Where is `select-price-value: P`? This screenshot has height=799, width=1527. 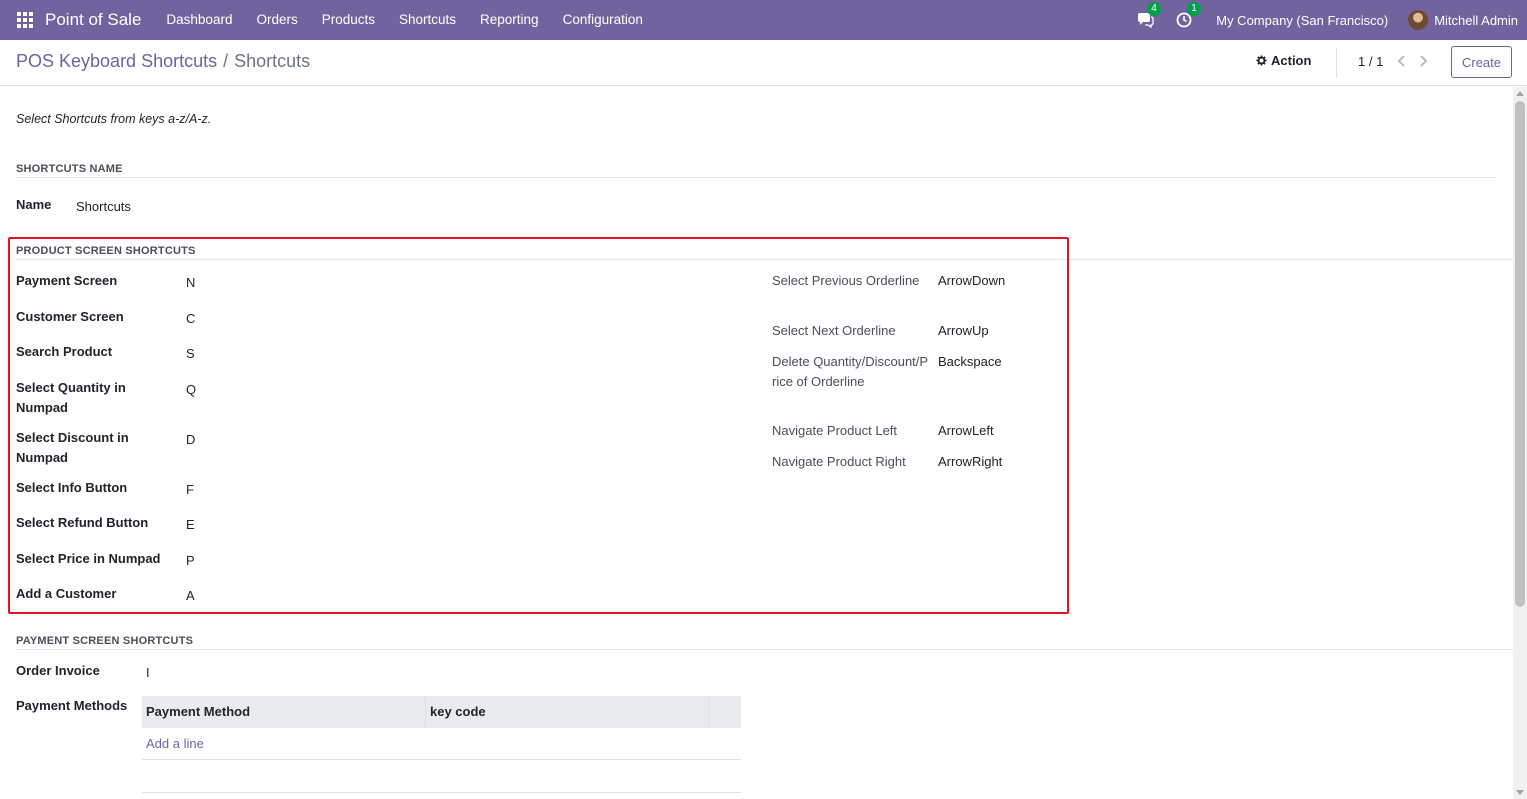
select-price-value: P is located at coordinates (190, 561).